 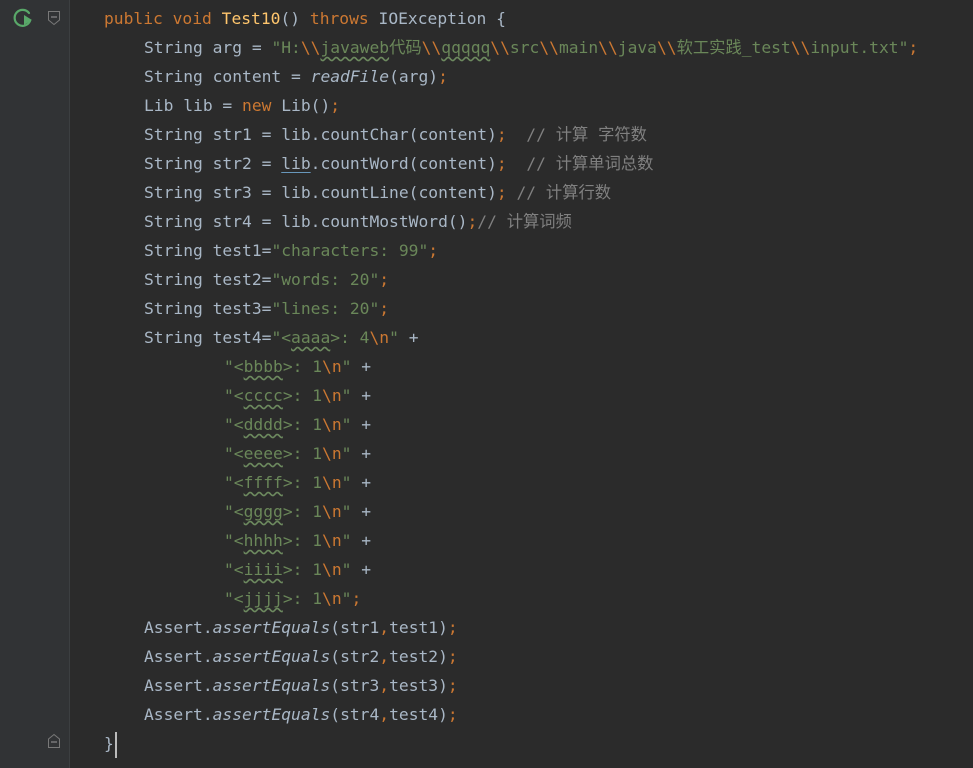 What do you see at coordinates (208, 337) in the screenshot?
I see `code-token: String test4=` at bounding box center [208, 337].